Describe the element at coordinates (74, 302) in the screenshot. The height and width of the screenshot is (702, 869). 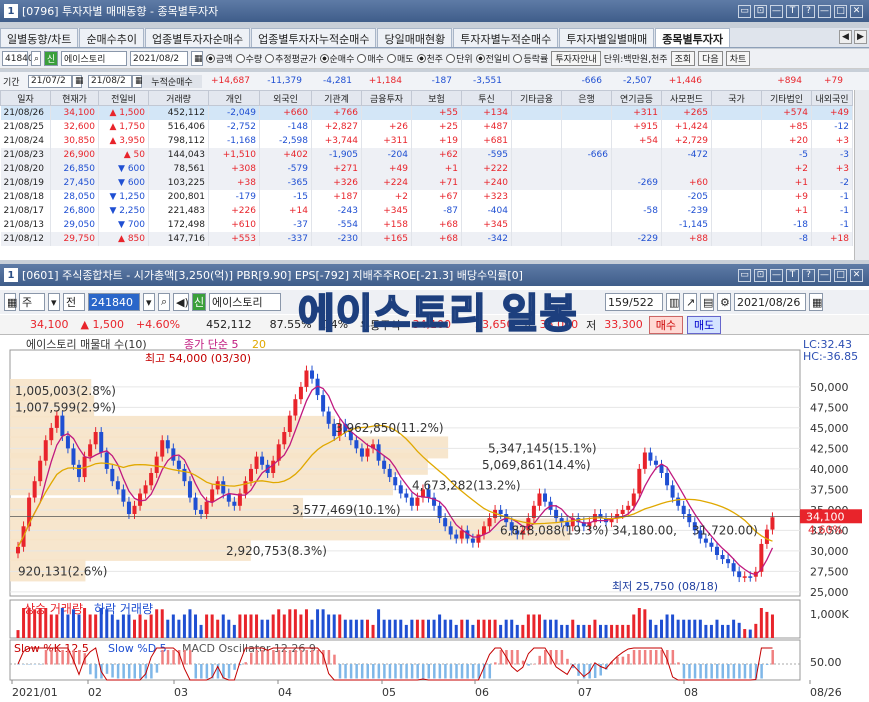
I see `market-select: 전` at that location.